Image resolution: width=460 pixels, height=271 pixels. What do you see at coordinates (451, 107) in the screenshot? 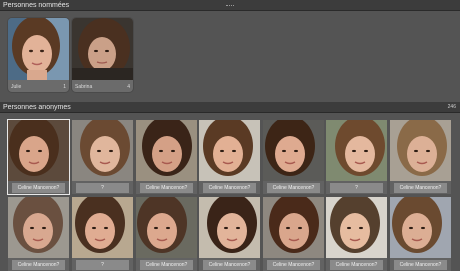
I see `anonymous-count: 246` at bounding box center [451, 107].